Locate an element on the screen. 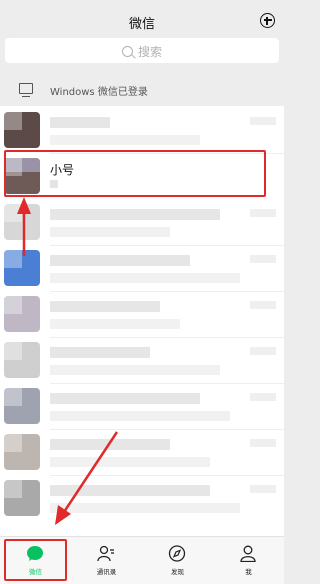 Image resolution: width=320 pixels, height=584 pixels. highlight-box-chat is located at coordinates (135, 173).